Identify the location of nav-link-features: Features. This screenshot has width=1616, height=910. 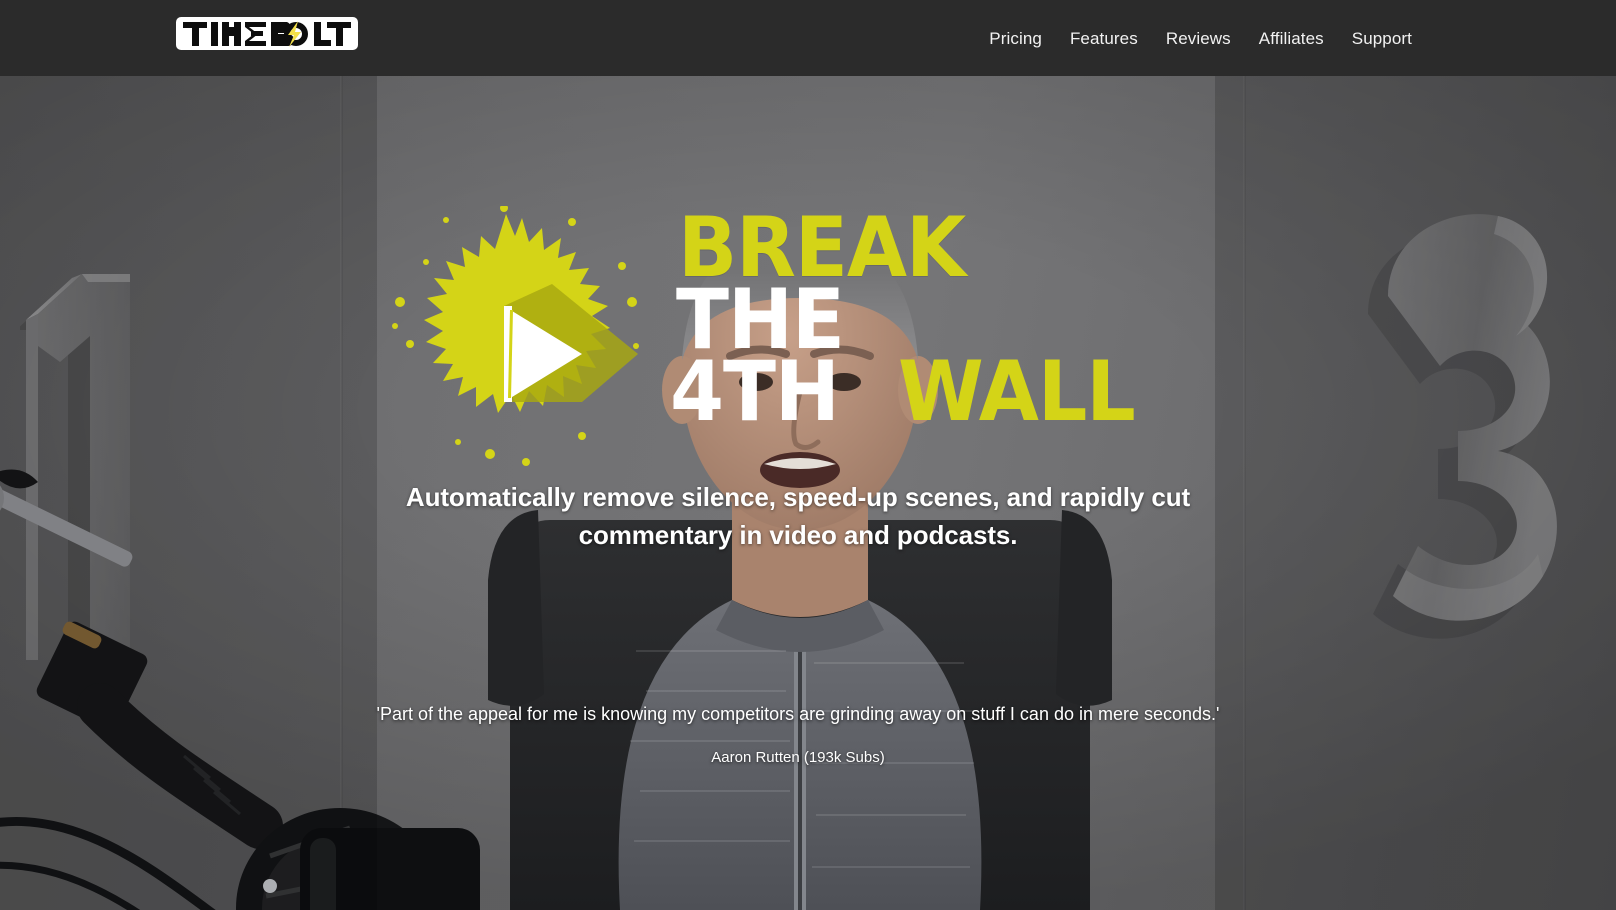
(1104, 38).